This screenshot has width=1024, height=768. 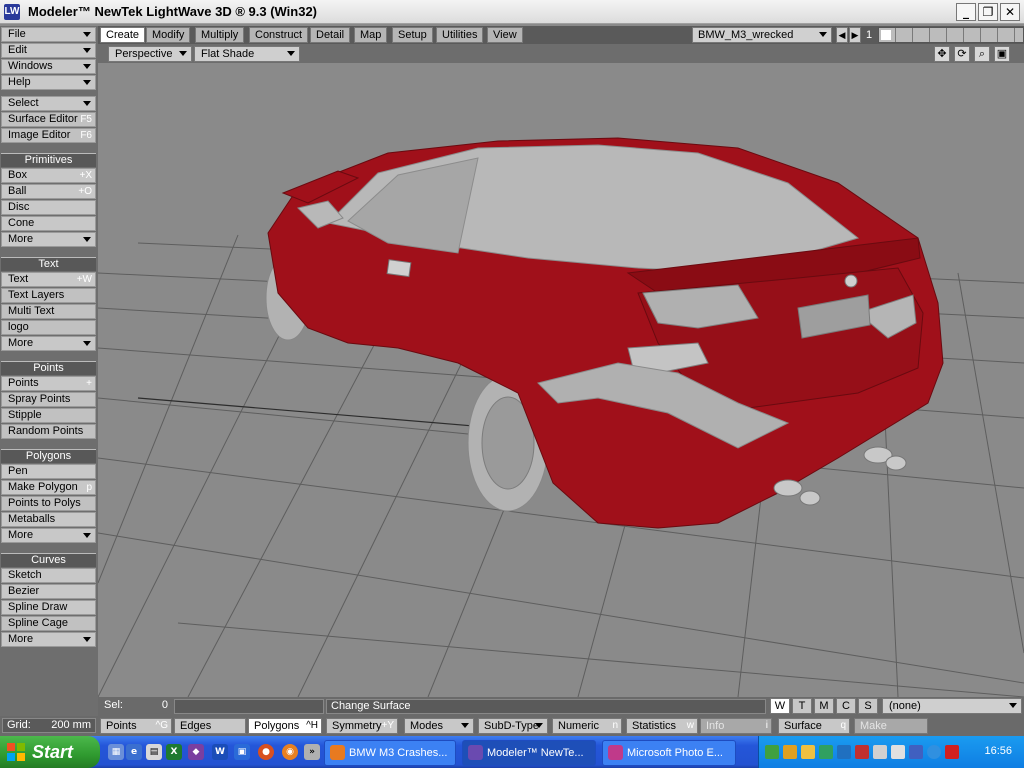 I want to click on rotate-view-icon: ⟳, so click(x=962, y=54).